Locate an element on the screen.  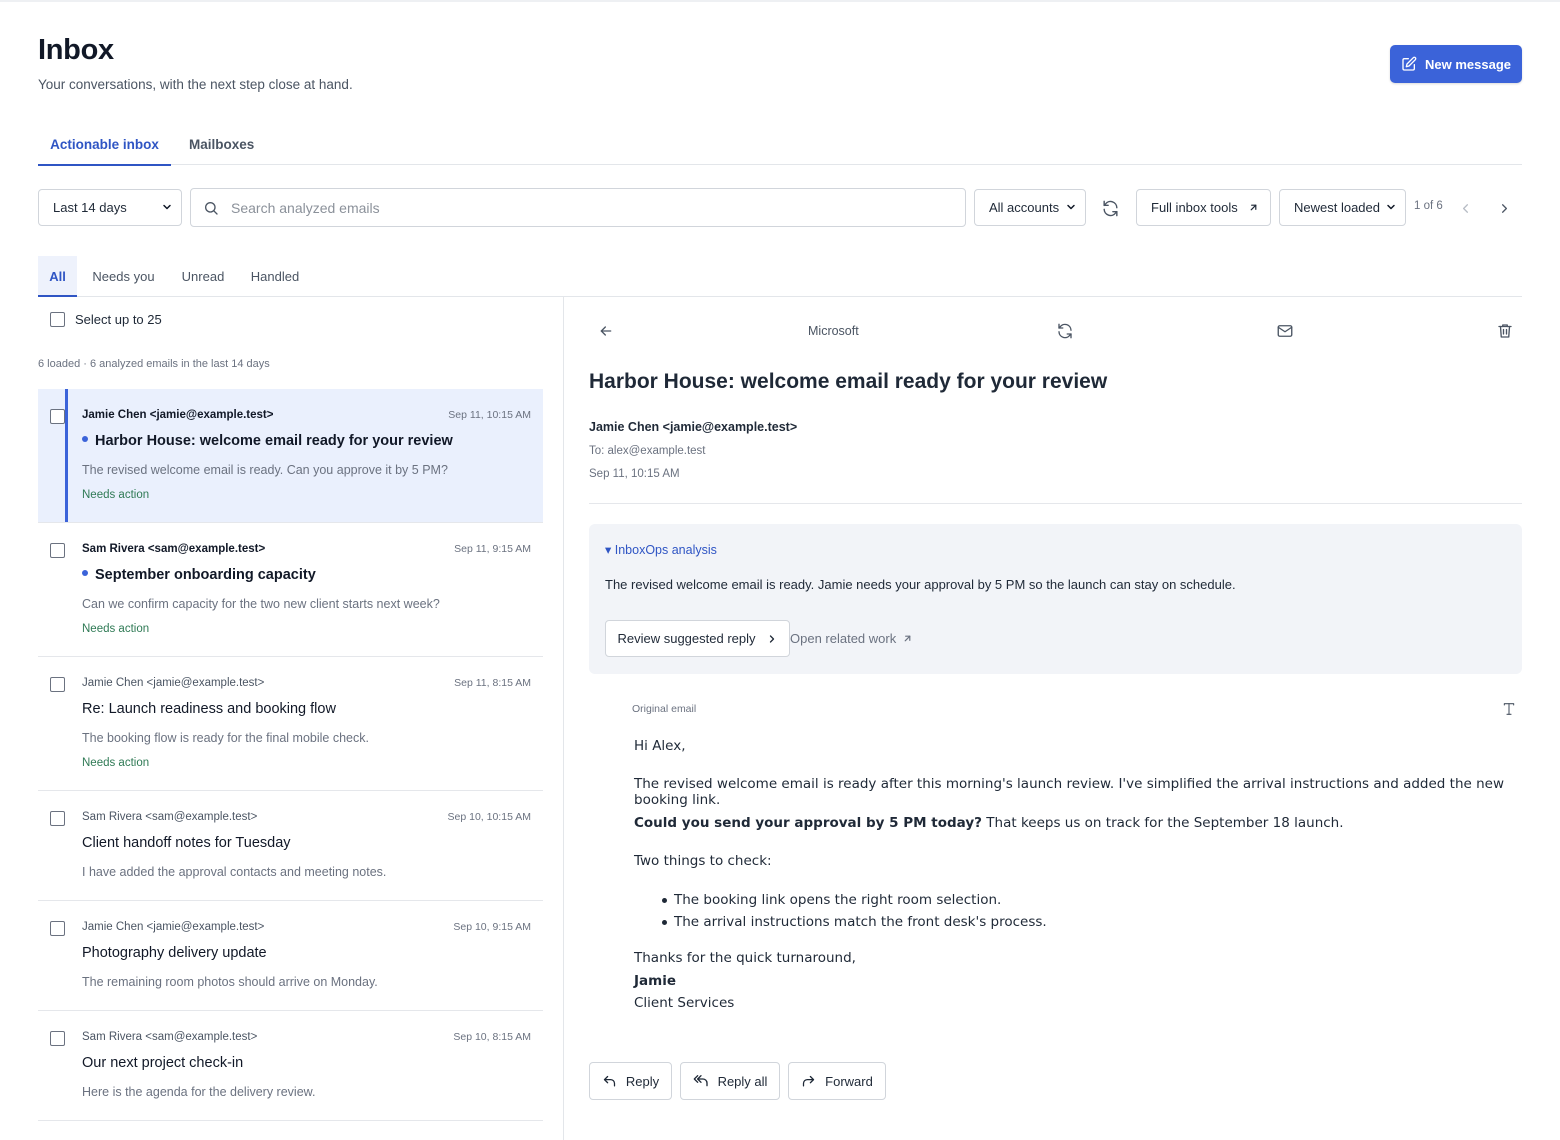
review-reply-button: Review suggested reply is located at coordinates (697, 638).